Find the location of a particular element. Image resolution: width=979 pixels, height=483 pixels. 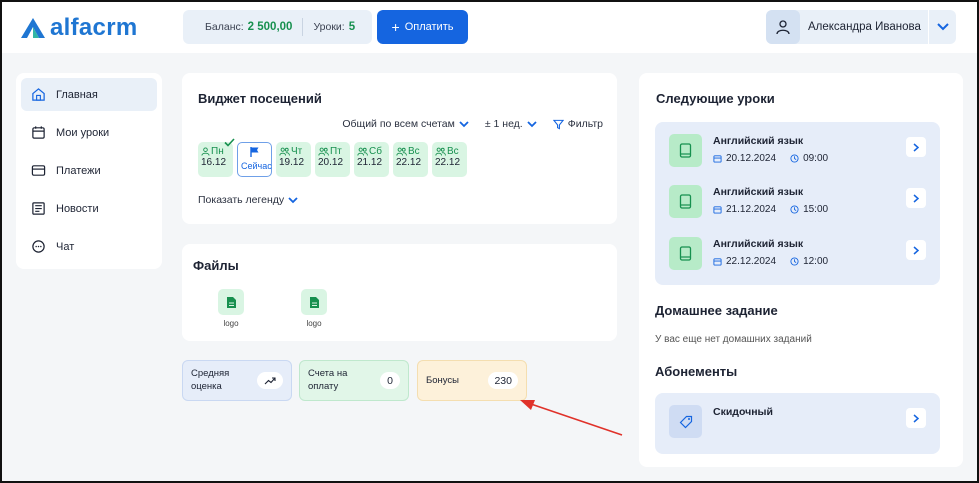

annotation-arrow is located at coordinates (571, 418).